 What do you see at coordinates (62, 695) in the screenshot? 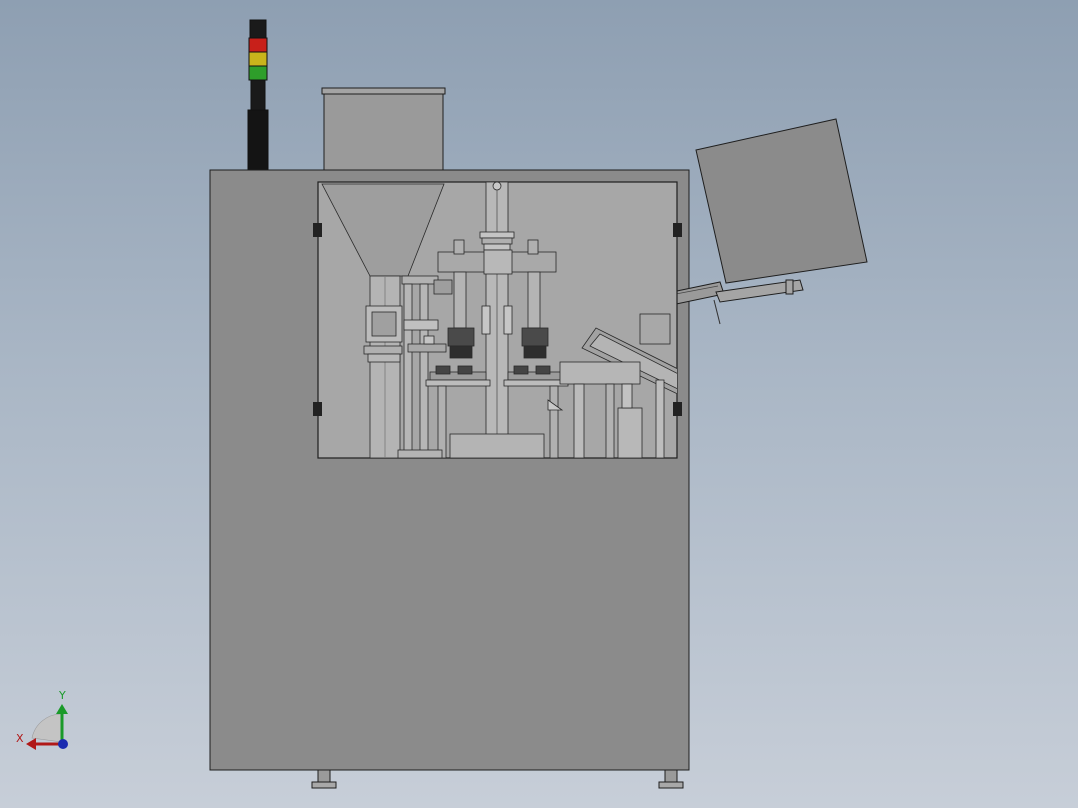
I see `y-axis-label: Y` at bounding box center [62, 695].